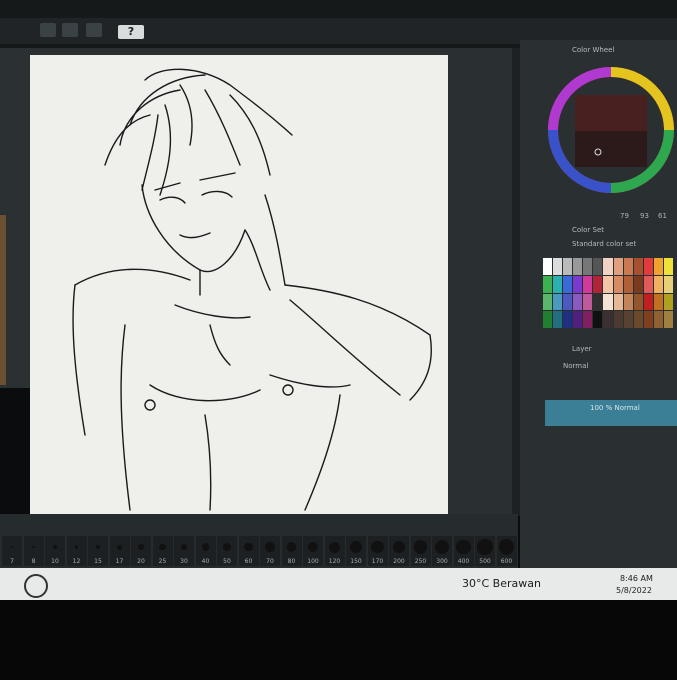 This screenshot has height=680, width=677. I want to click on brush-size-200: 200, so click(399, 551).